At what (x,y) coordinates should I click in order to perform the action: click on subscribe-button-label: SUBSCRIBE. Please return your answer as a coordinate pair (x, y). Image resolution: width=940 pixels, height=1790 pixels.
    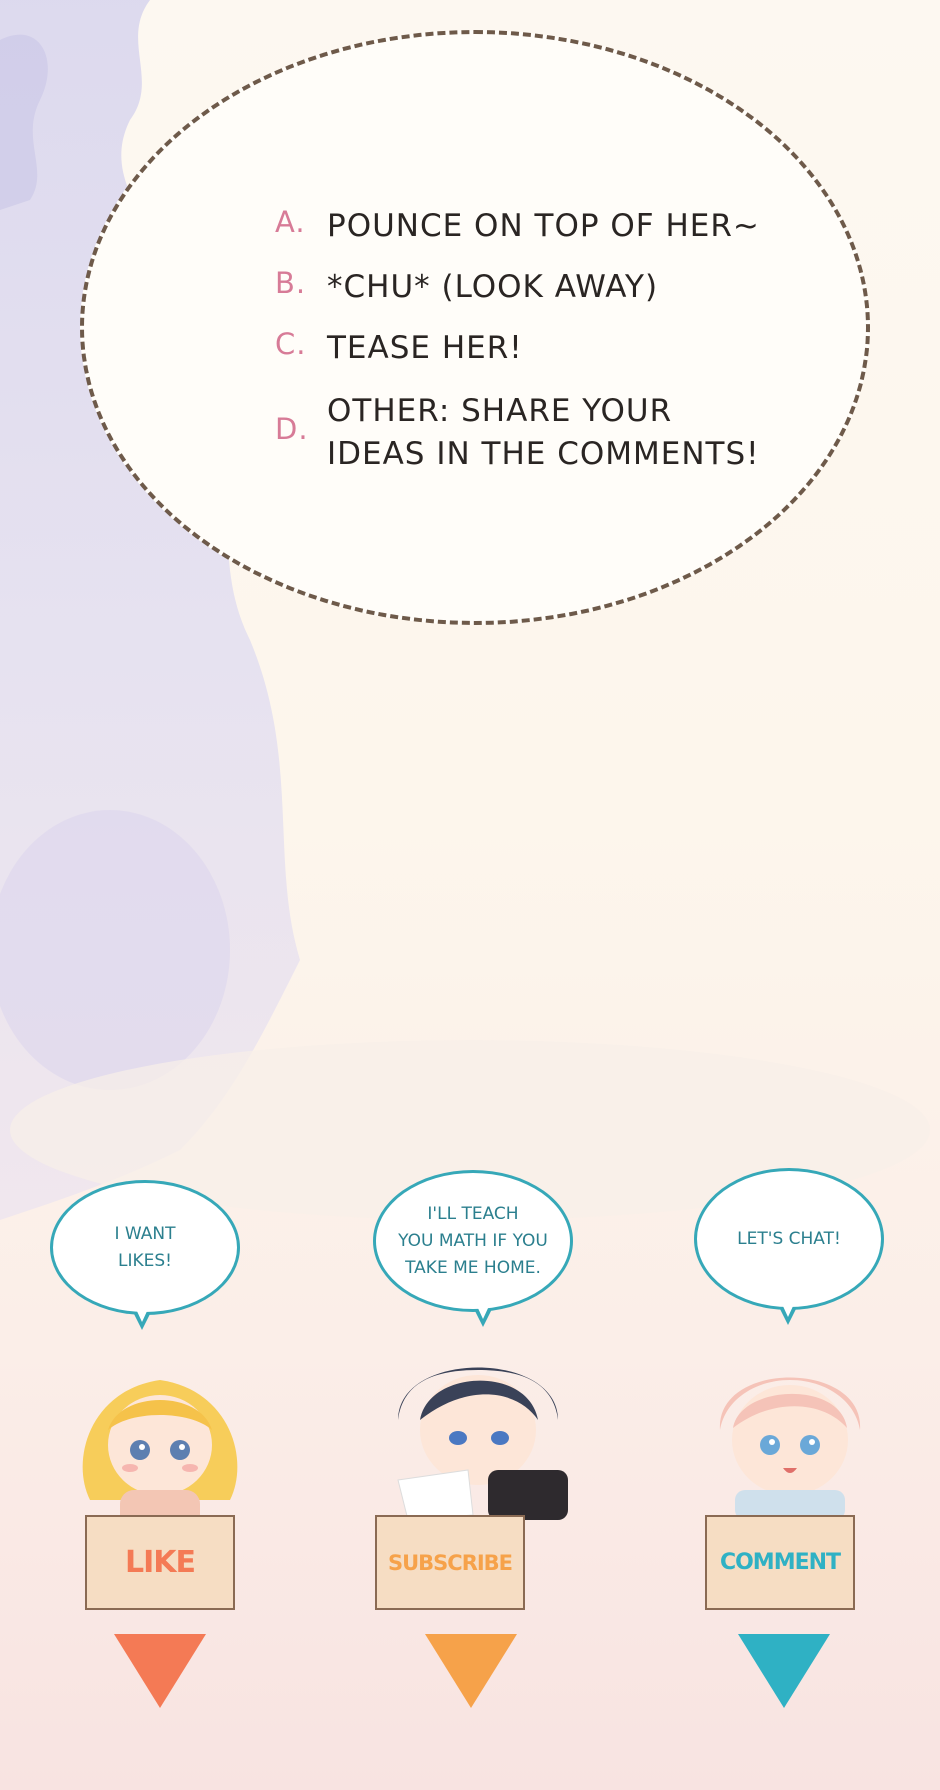
    Looking at the image, I should click on (450, 1562).